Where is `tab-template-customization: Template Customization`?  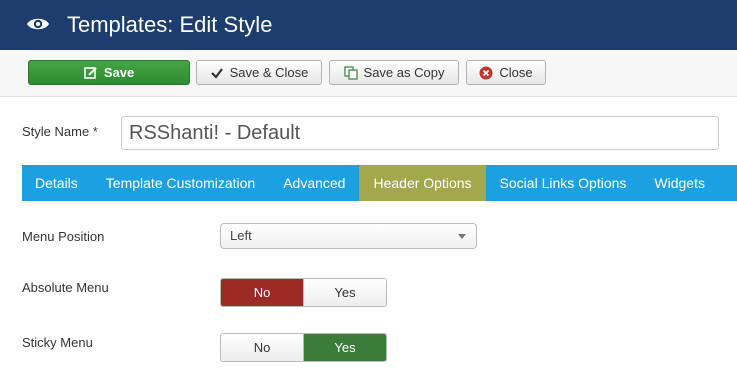 tab-template-customization: Template Customization is located at coordinates (180, 183).